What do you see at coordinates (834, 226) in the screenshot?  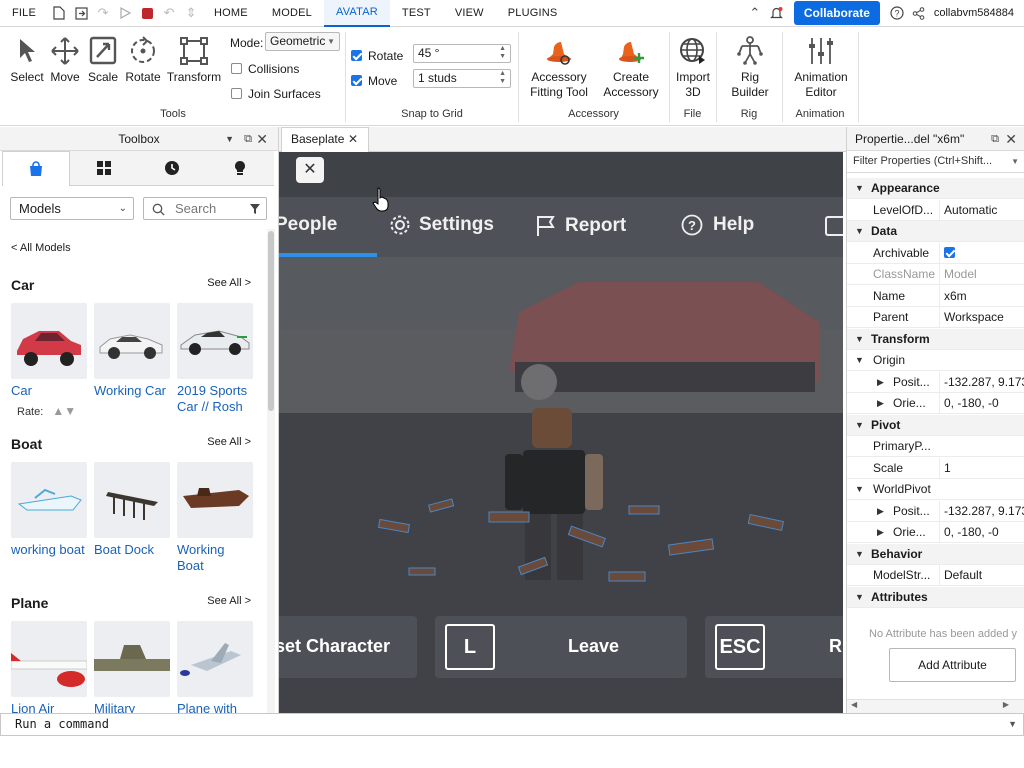 I see `record-icon` at bounding box center [834, 226].